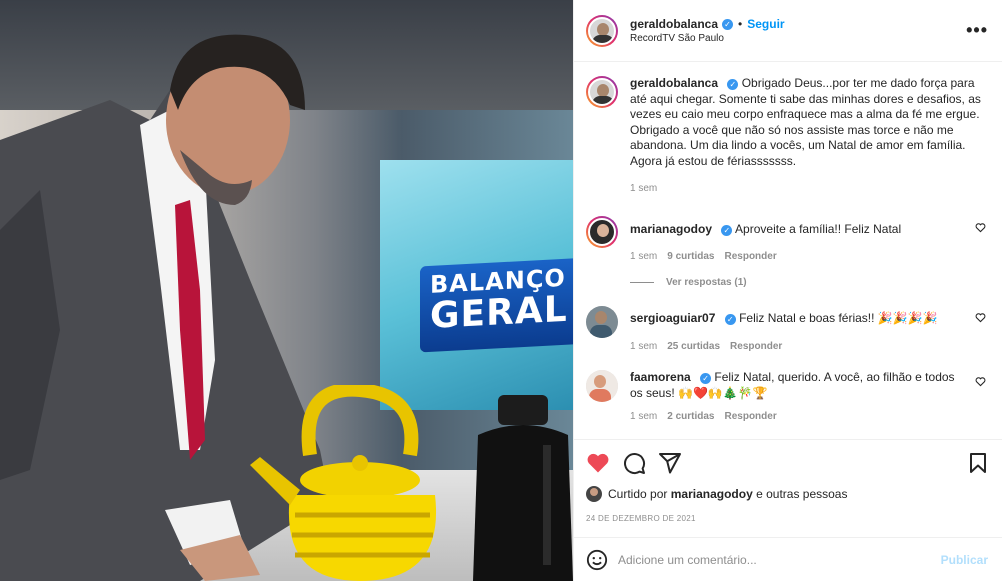 The height and width of the screenshot is (581, 1002). I want to click on liker-avatar, so click(594, 494).